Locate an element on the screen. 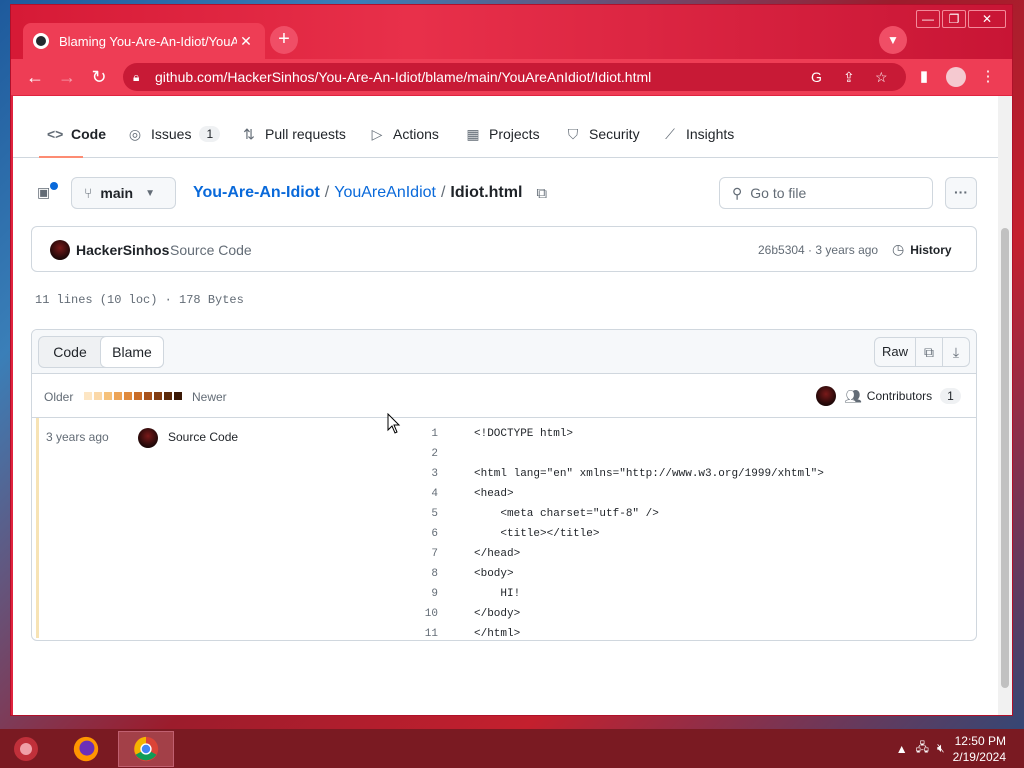  line-number: 1 is located at coordinates (420, 434).